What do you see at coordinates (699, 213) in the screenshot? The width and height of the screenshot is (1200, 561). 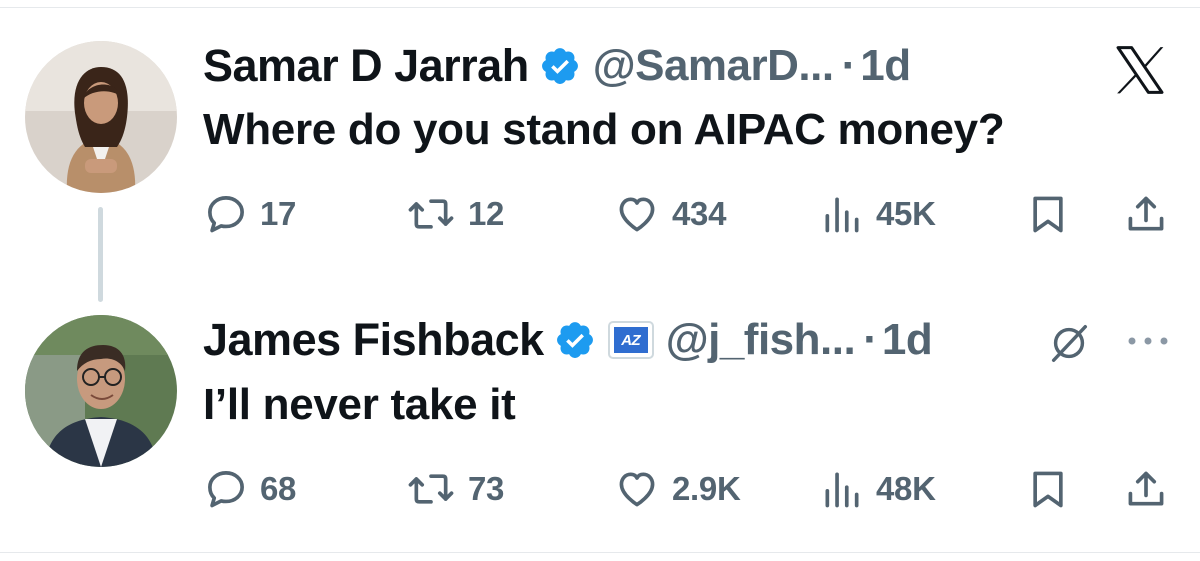 I see `like-count: 434` at bounding box center [699, 213].